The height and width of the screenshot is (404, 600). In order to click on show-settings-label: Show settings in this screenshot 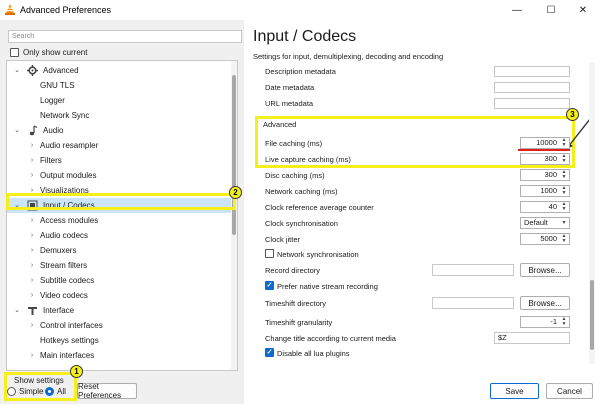, I will do `click(39, 380)`.